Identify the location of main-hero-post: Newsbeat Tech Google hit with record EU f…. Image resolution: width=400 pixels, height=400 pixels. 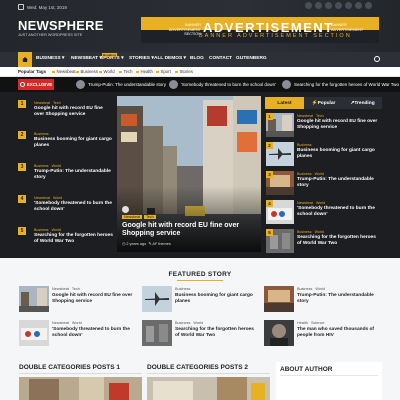
(189, 174).